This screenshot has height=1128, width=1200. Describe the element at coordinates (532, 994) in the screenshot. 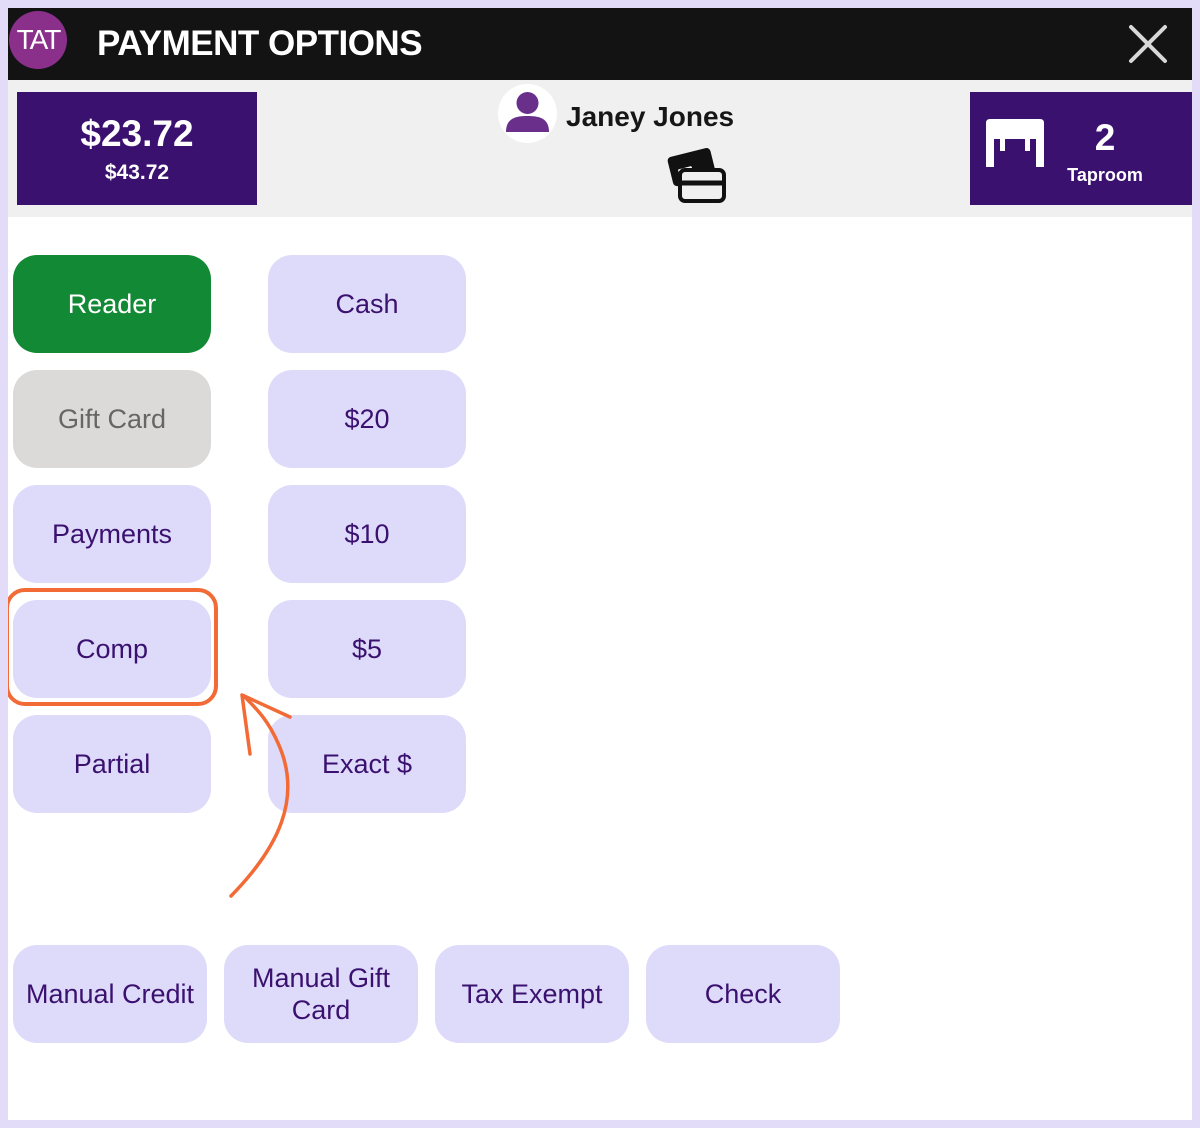

I see `tax-exempt-button: Tax Exempt` at that location.